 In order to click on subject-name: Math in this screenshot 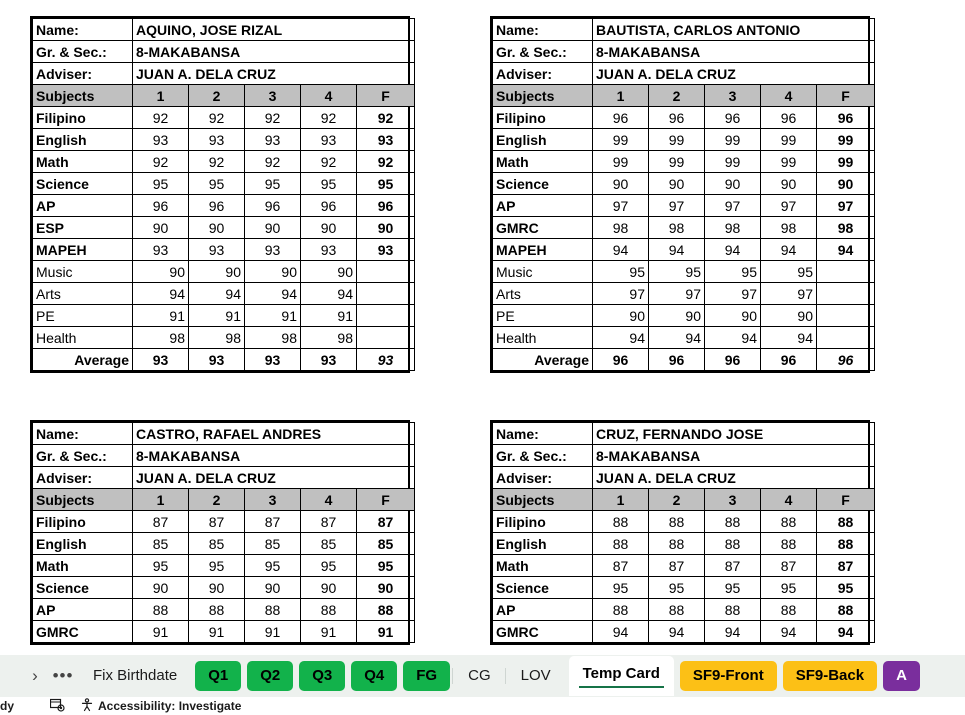, I will do `click(542, 161)`.